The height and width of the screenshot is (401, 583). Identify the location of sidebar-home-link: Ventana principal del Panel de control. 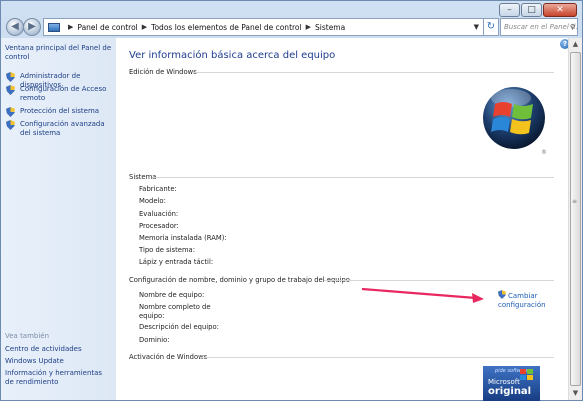
(59, 53).